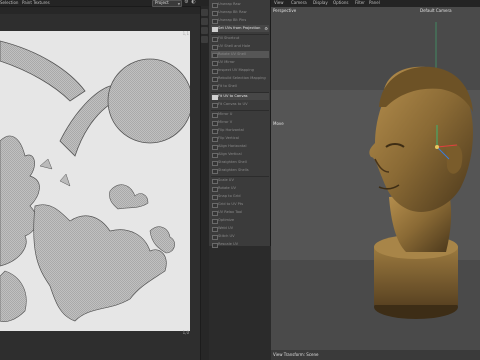  What do you see at coordinates (27, 3) in the screenshot?
I see `menu-paint: Paint` at bounding box center [27, 3].